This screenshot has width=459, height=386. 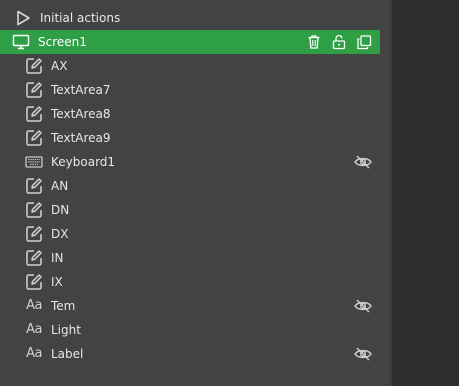 I want to click on tree-item-label: AX, so click(x=59, y=66).